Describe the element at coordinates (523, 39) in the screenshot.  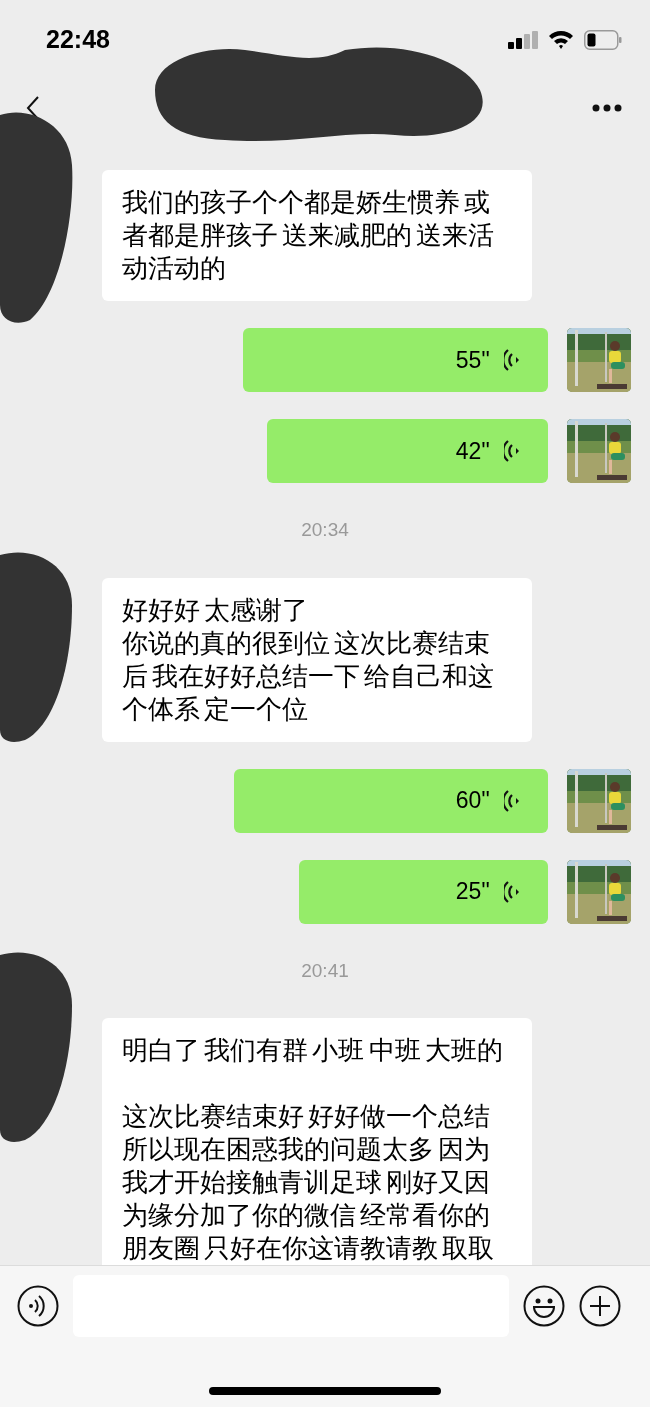
I see `signal-icon` at that location.